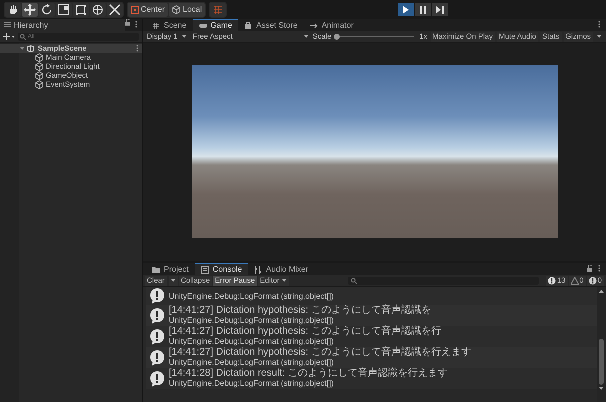 The width and height of the screenshot is (606, 402). What do you see at coordinates (63, 25) in the screenshot?
I see `hierarchy-tab: Hierarchy` at bounding box center [63, 25].